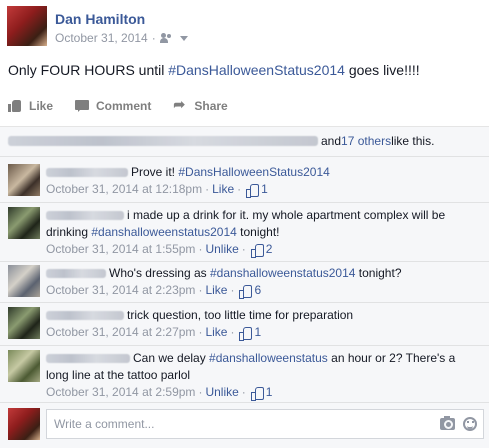 This screenshot has width=489, height=448. What do you see at coordinates (101, 38) in the screenshot?
I see `post-date: October 31, 2014` at bounding box center [101, 38].